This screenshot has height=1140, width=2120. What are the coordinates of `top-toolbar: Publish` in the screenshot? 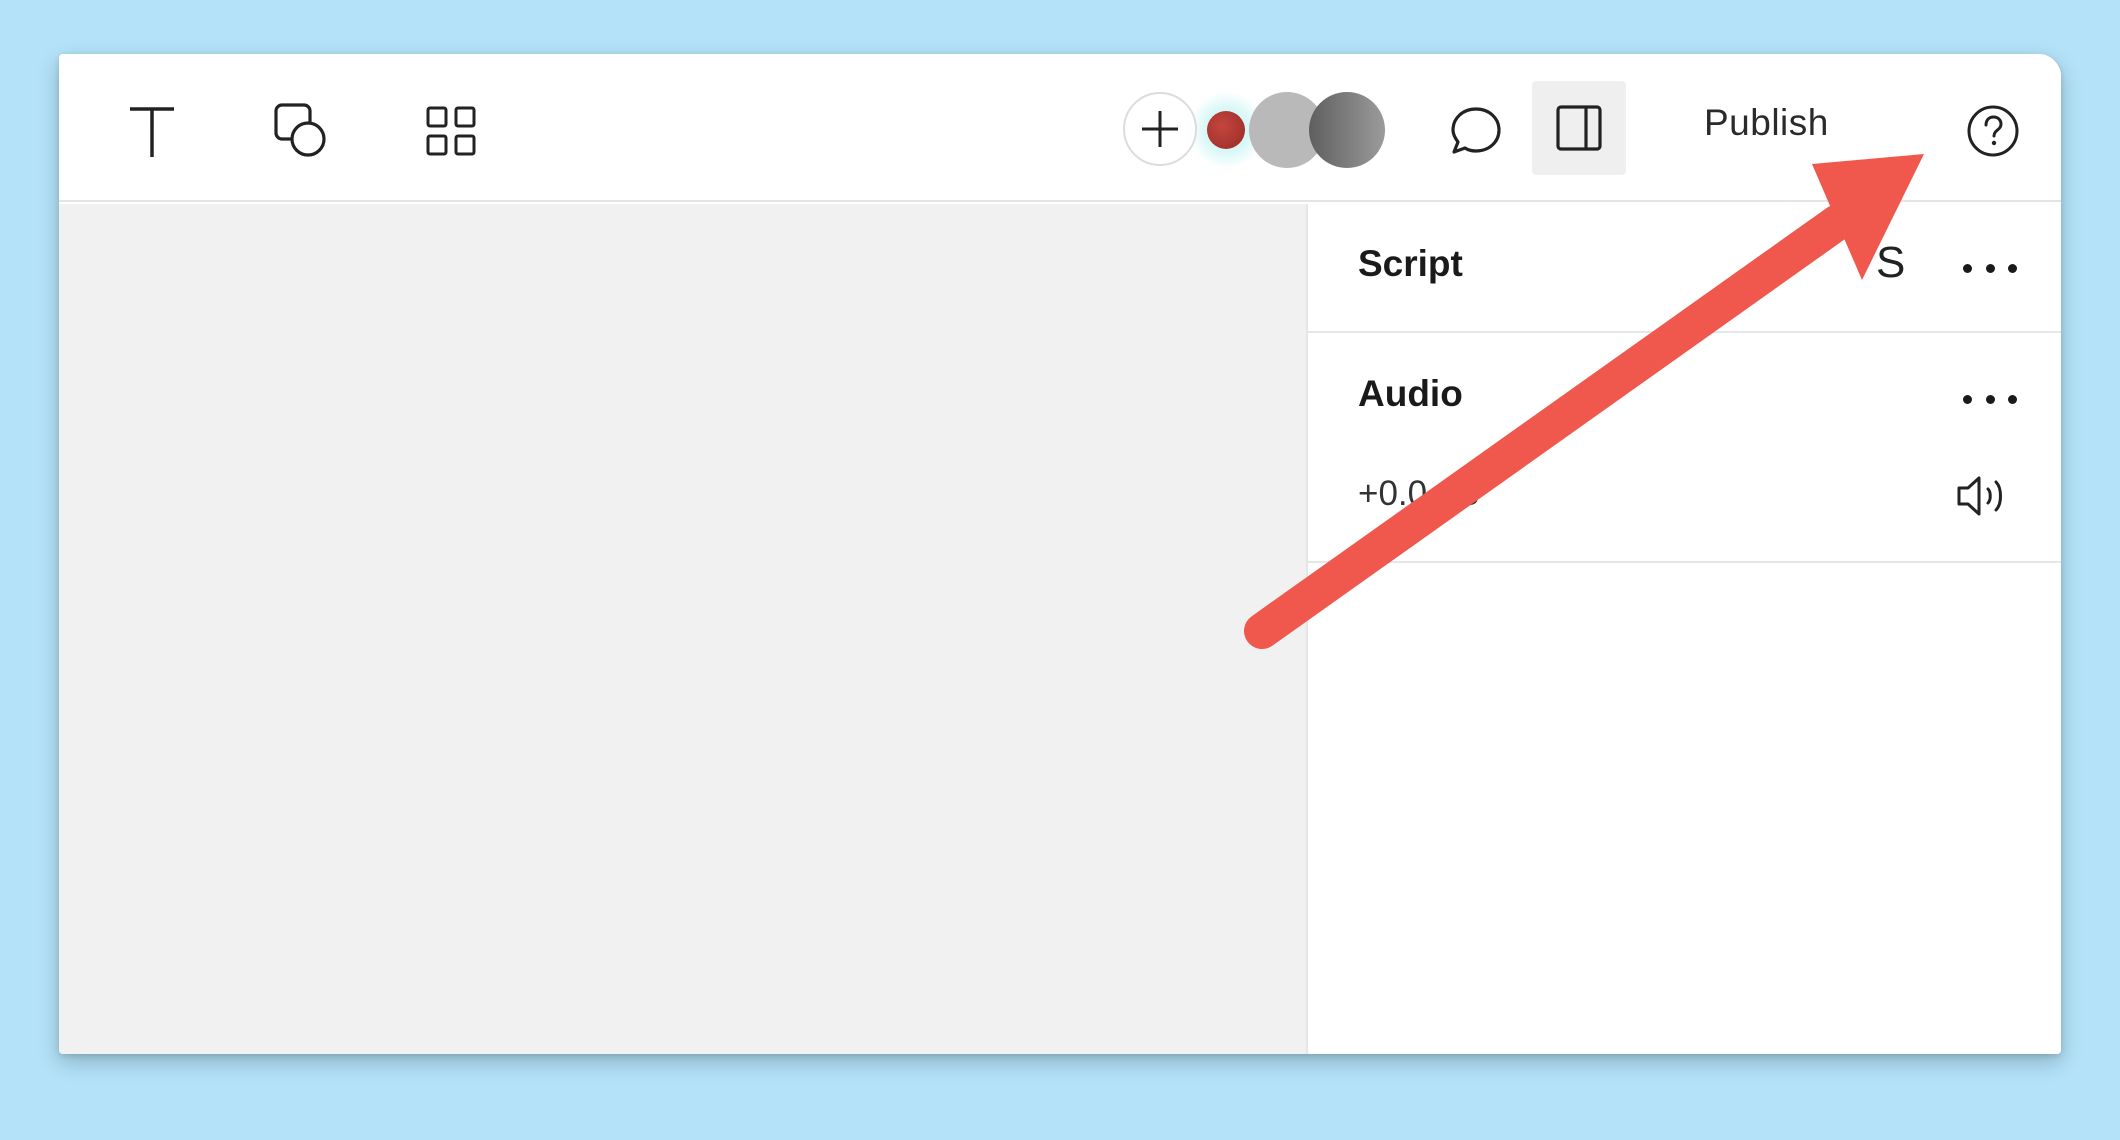 It's located at (1060, 128).